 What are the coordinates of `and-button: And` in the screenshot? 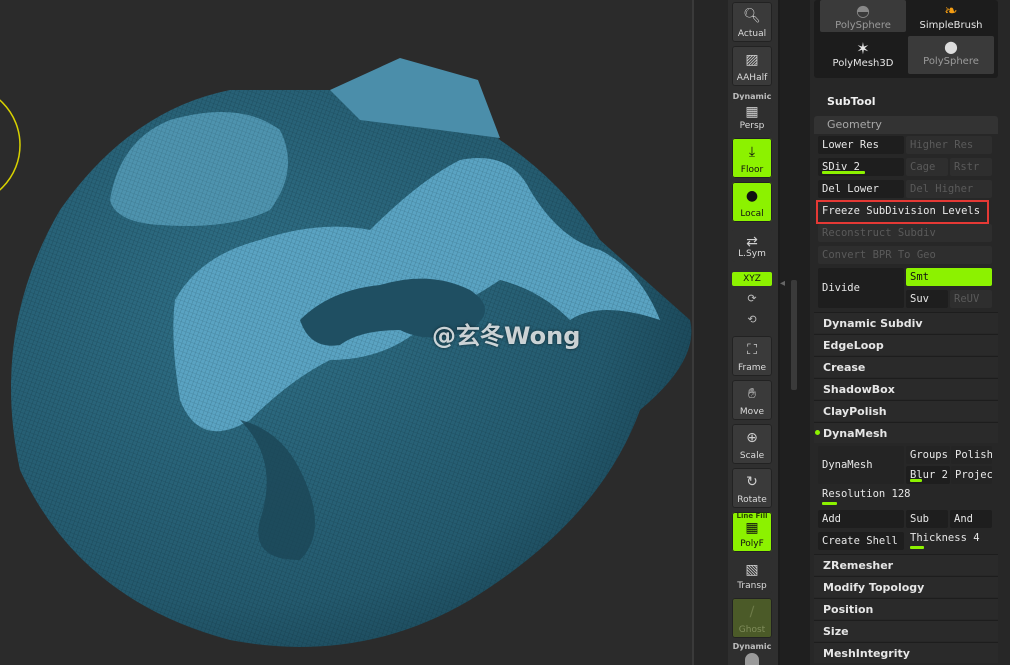 It's located at (971, 519).